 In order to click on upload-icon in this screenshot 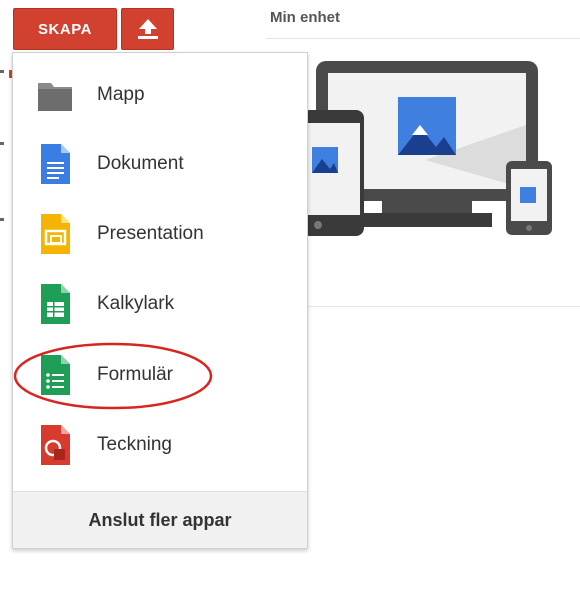, I will do `click(147, 29)`.